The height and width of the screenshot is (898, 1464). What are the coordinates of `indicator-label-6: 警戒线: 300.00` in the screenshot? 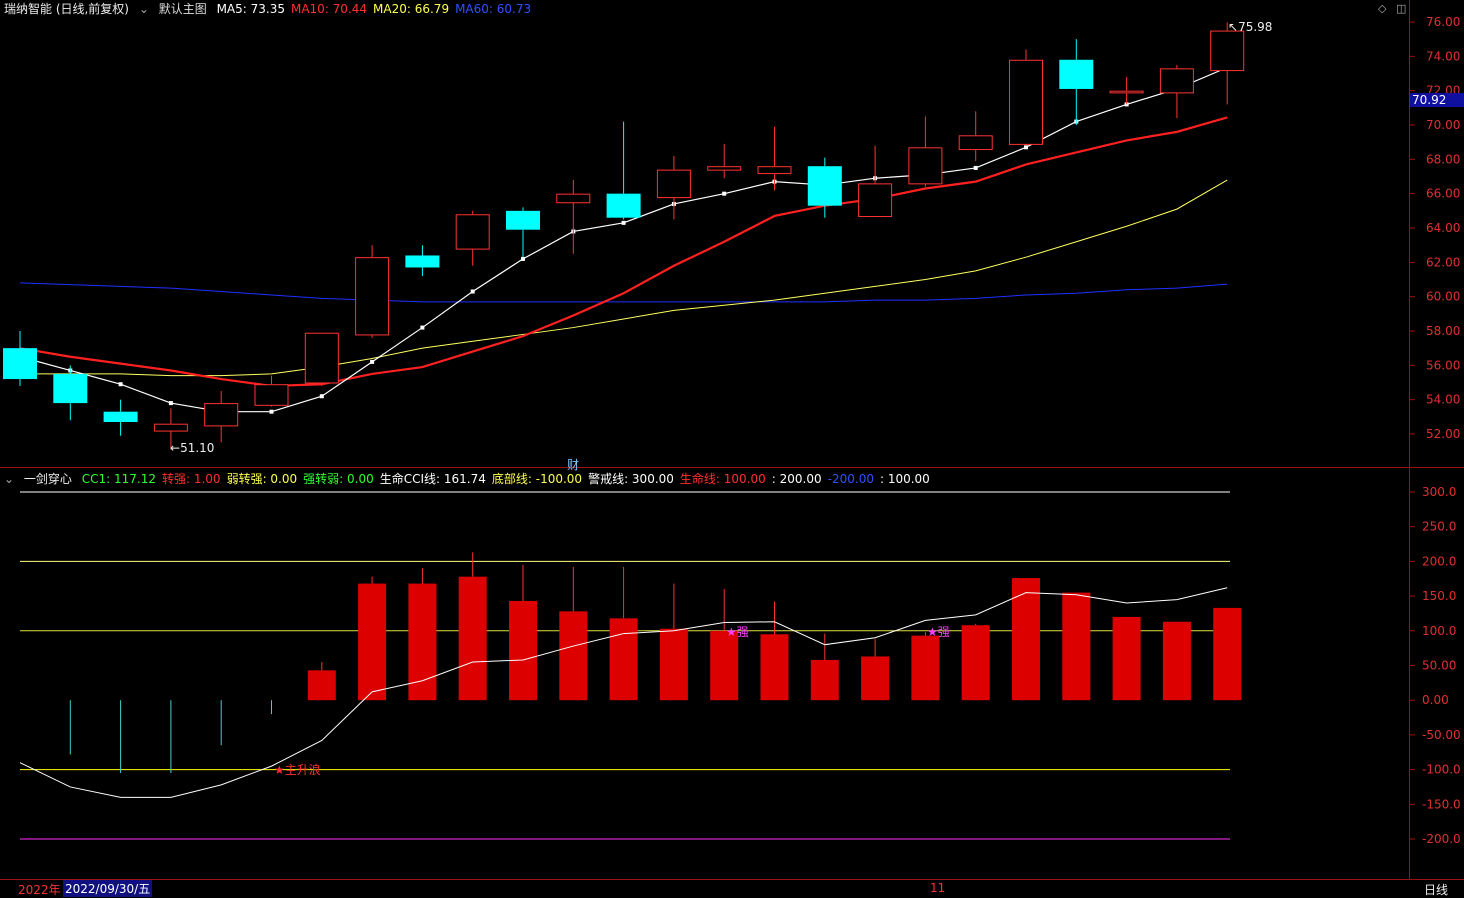 It's located at (631, 479).